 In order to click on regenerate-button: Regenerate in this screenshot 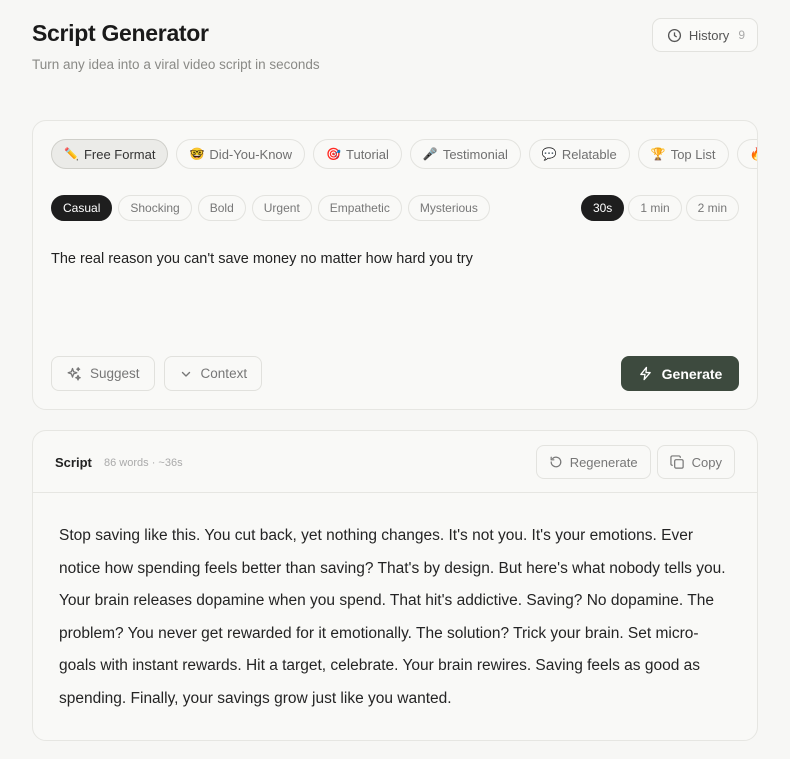, I will do `click(593, 462)`.